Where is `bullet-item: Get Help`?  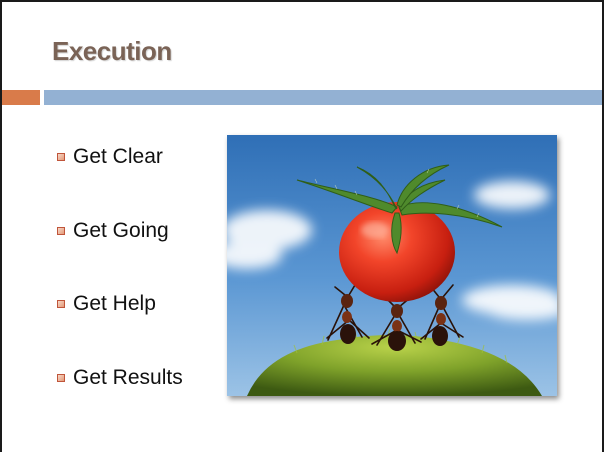 bullet-item: Get Help is located at coordinates (120, 304).